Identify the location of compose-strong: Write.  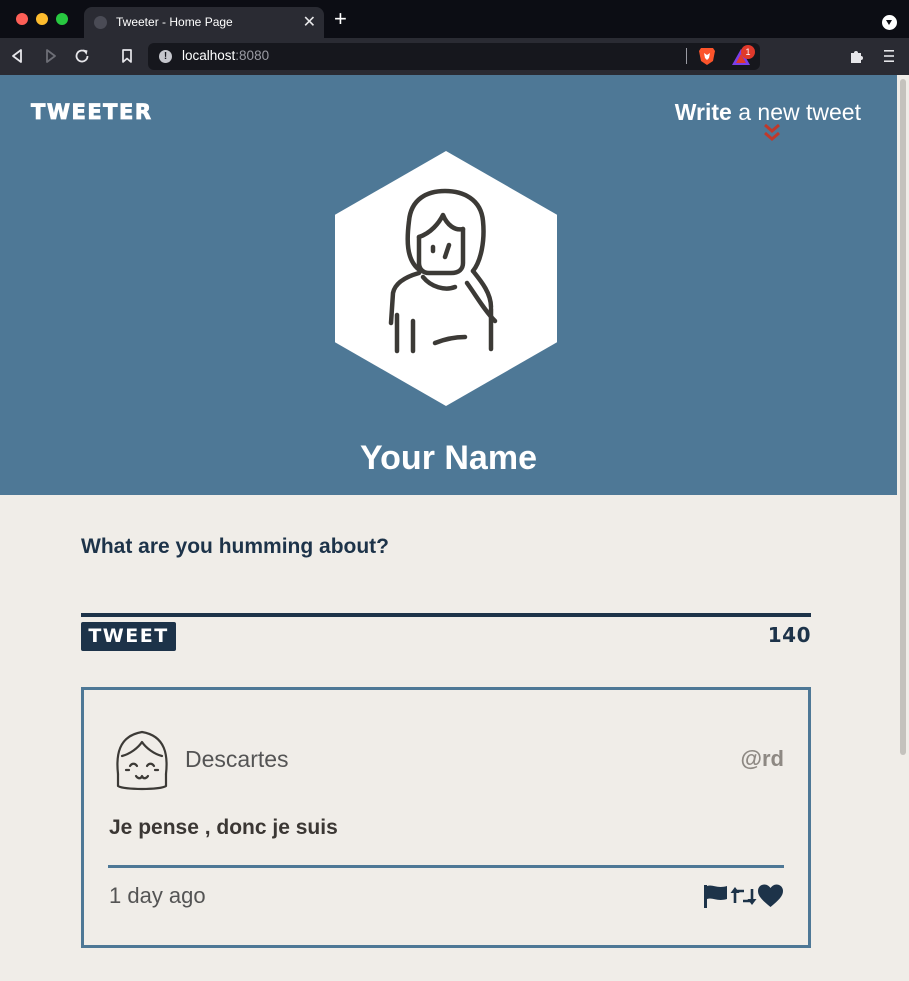
(703, 112).